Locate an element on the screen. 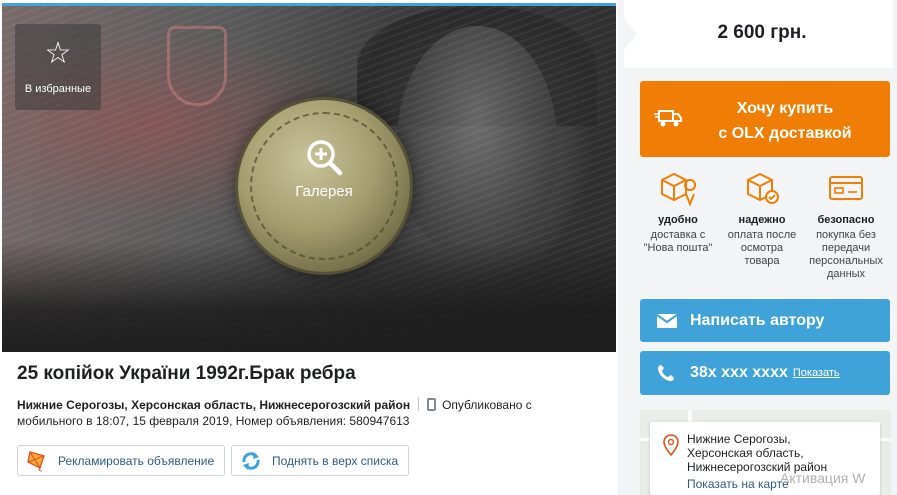  feature-title: надежно is located at coordinates (762, 220).